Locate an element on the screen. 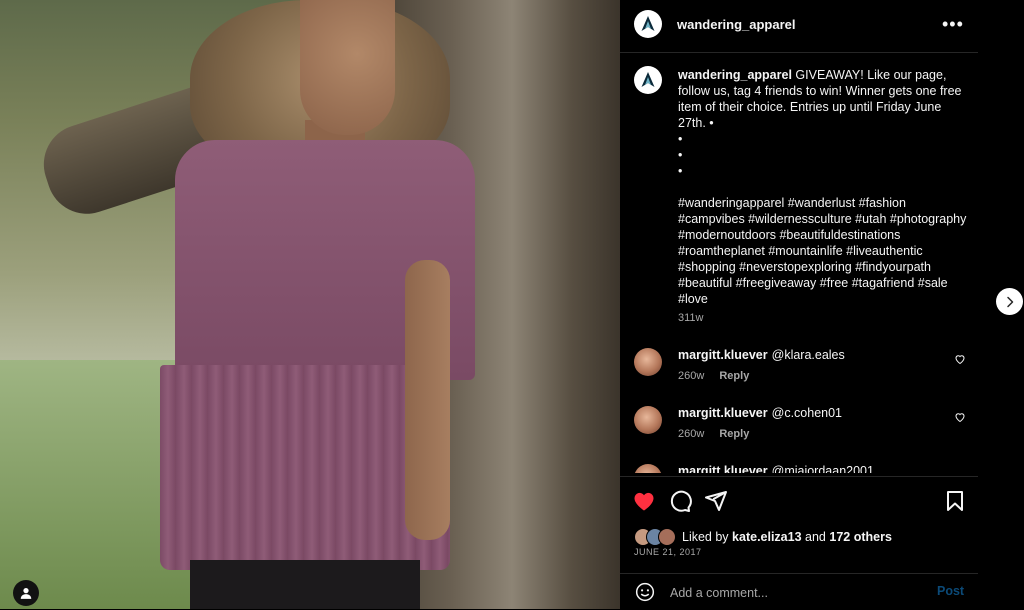  caption-username: wandering_apparel is located at coordinates (735, 75).